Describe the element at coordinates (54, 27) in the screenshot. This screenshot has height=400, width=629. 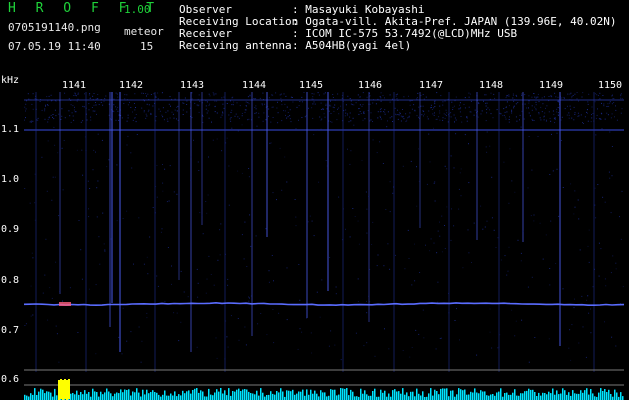
I see `file-name: 0705191140.png` at that location.